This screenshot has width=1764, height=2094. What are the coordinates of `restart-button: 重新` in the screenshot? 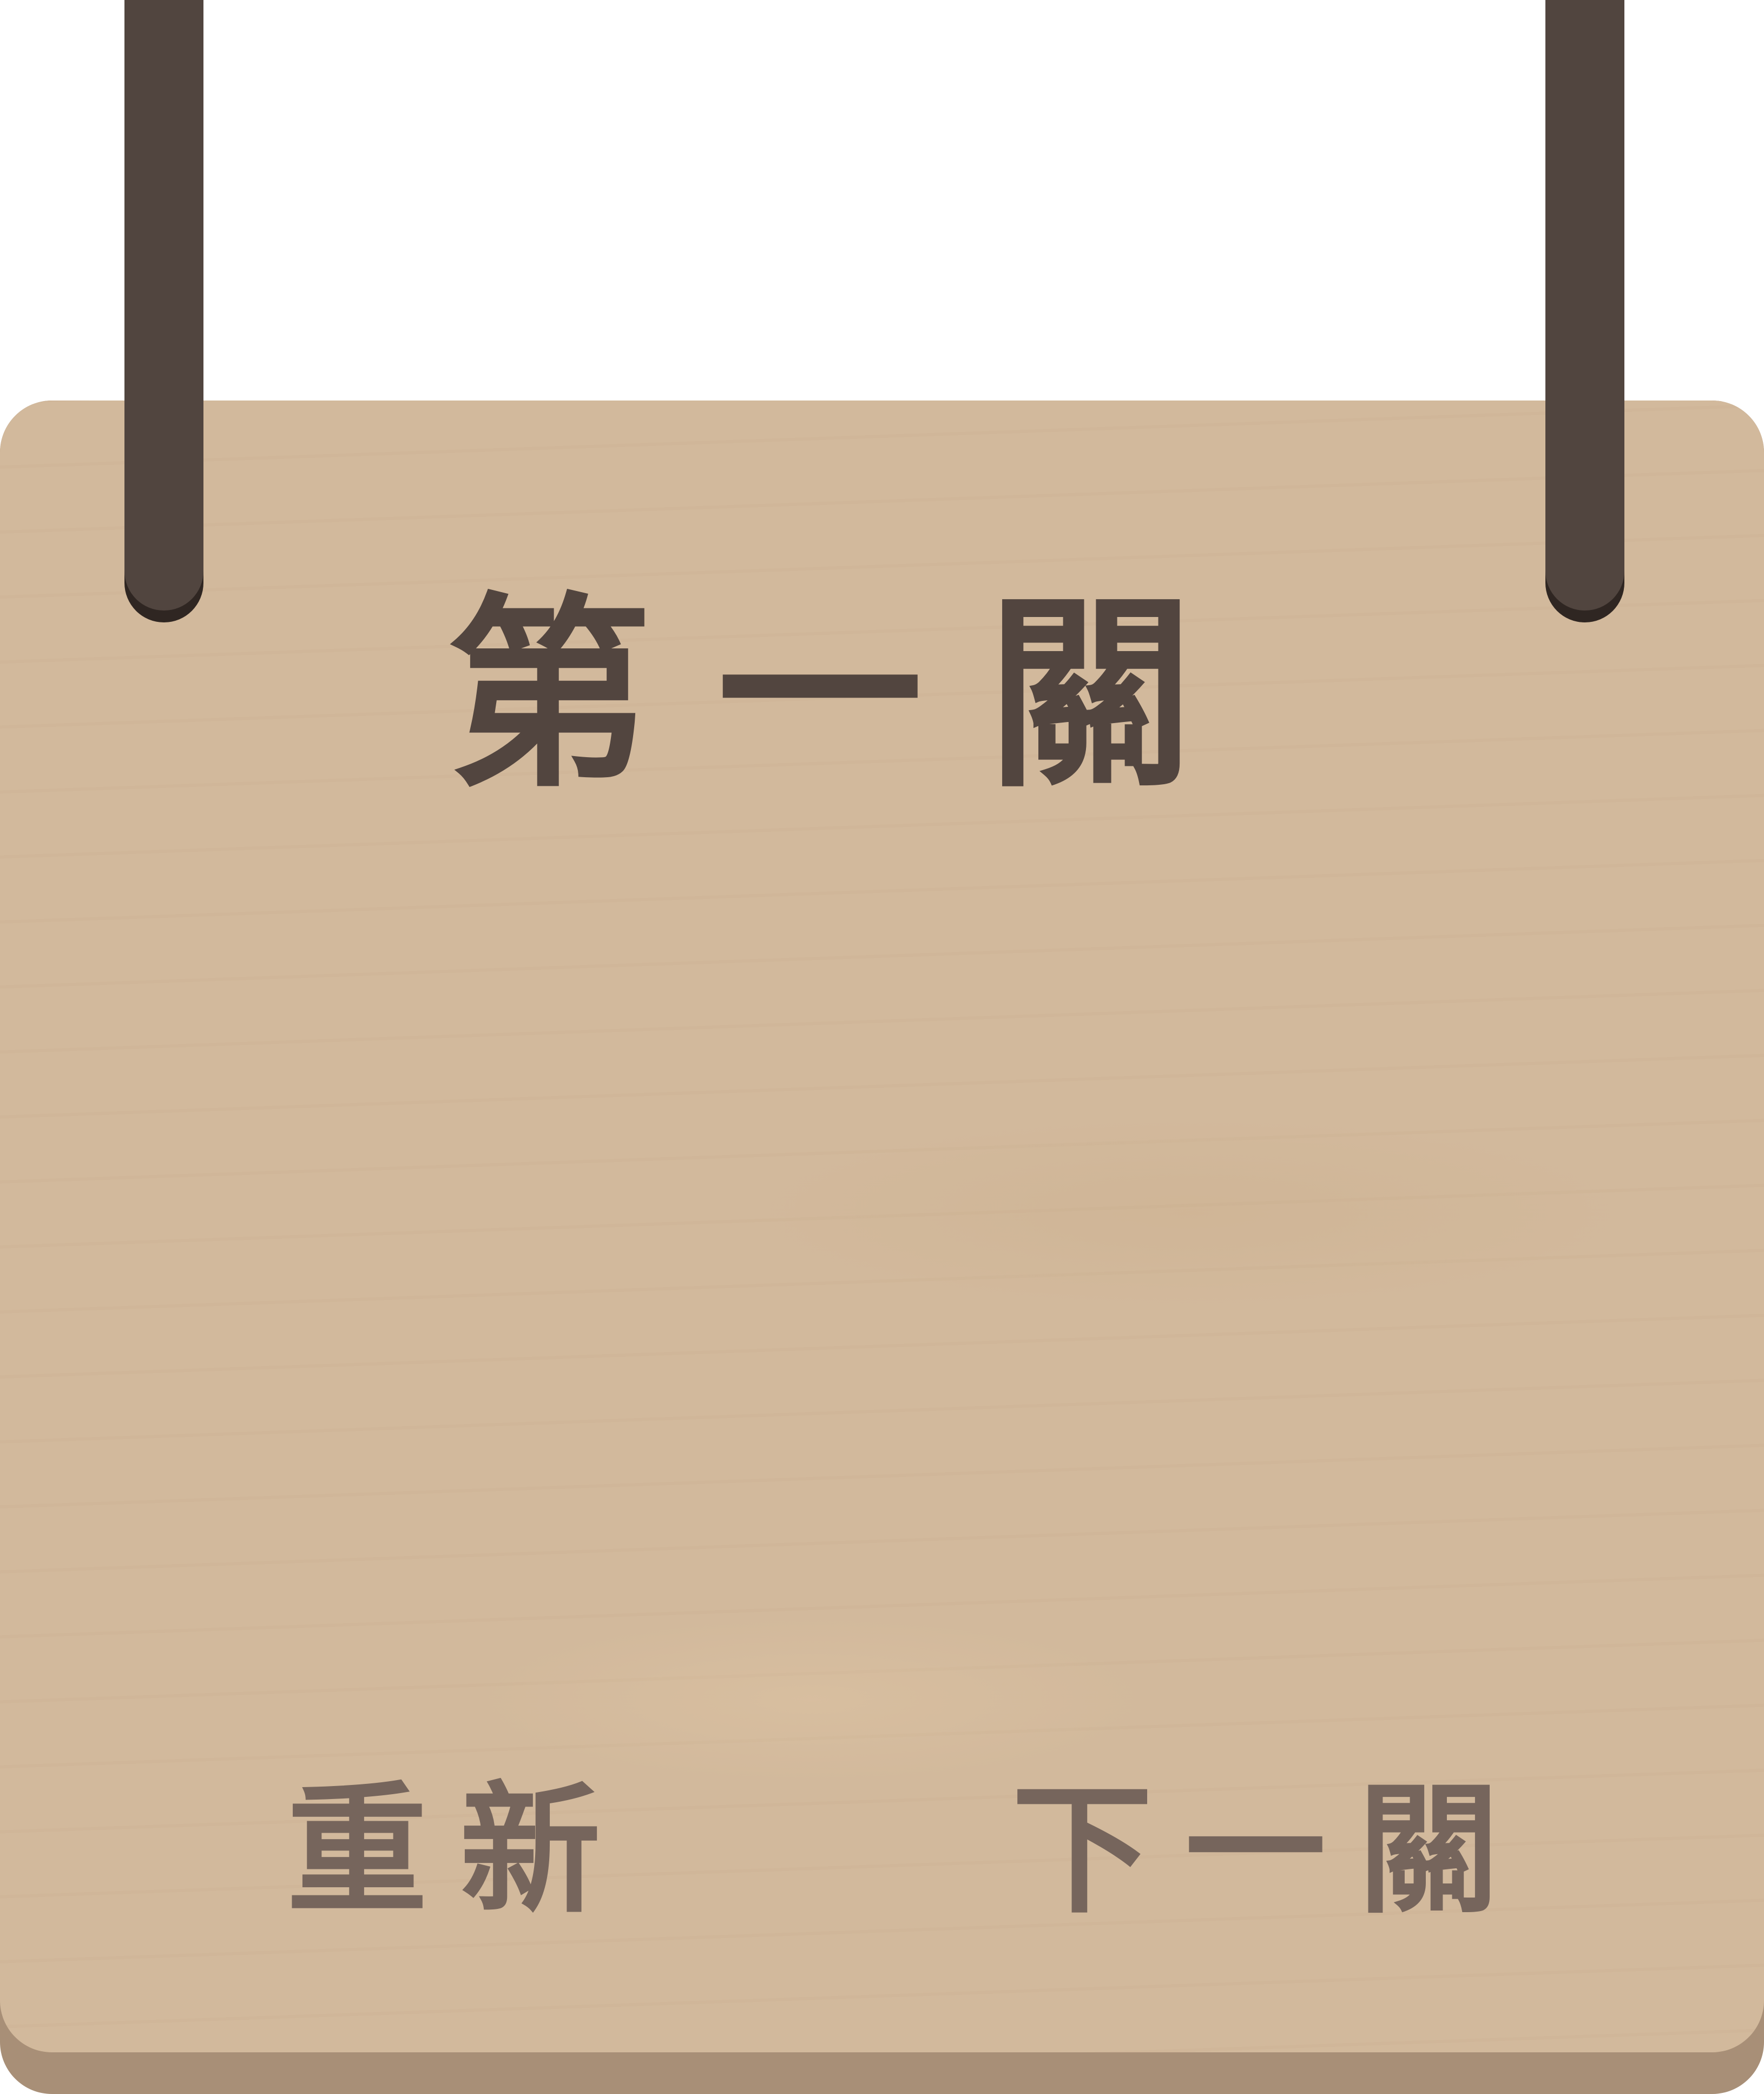 It's located at (460, 1851).